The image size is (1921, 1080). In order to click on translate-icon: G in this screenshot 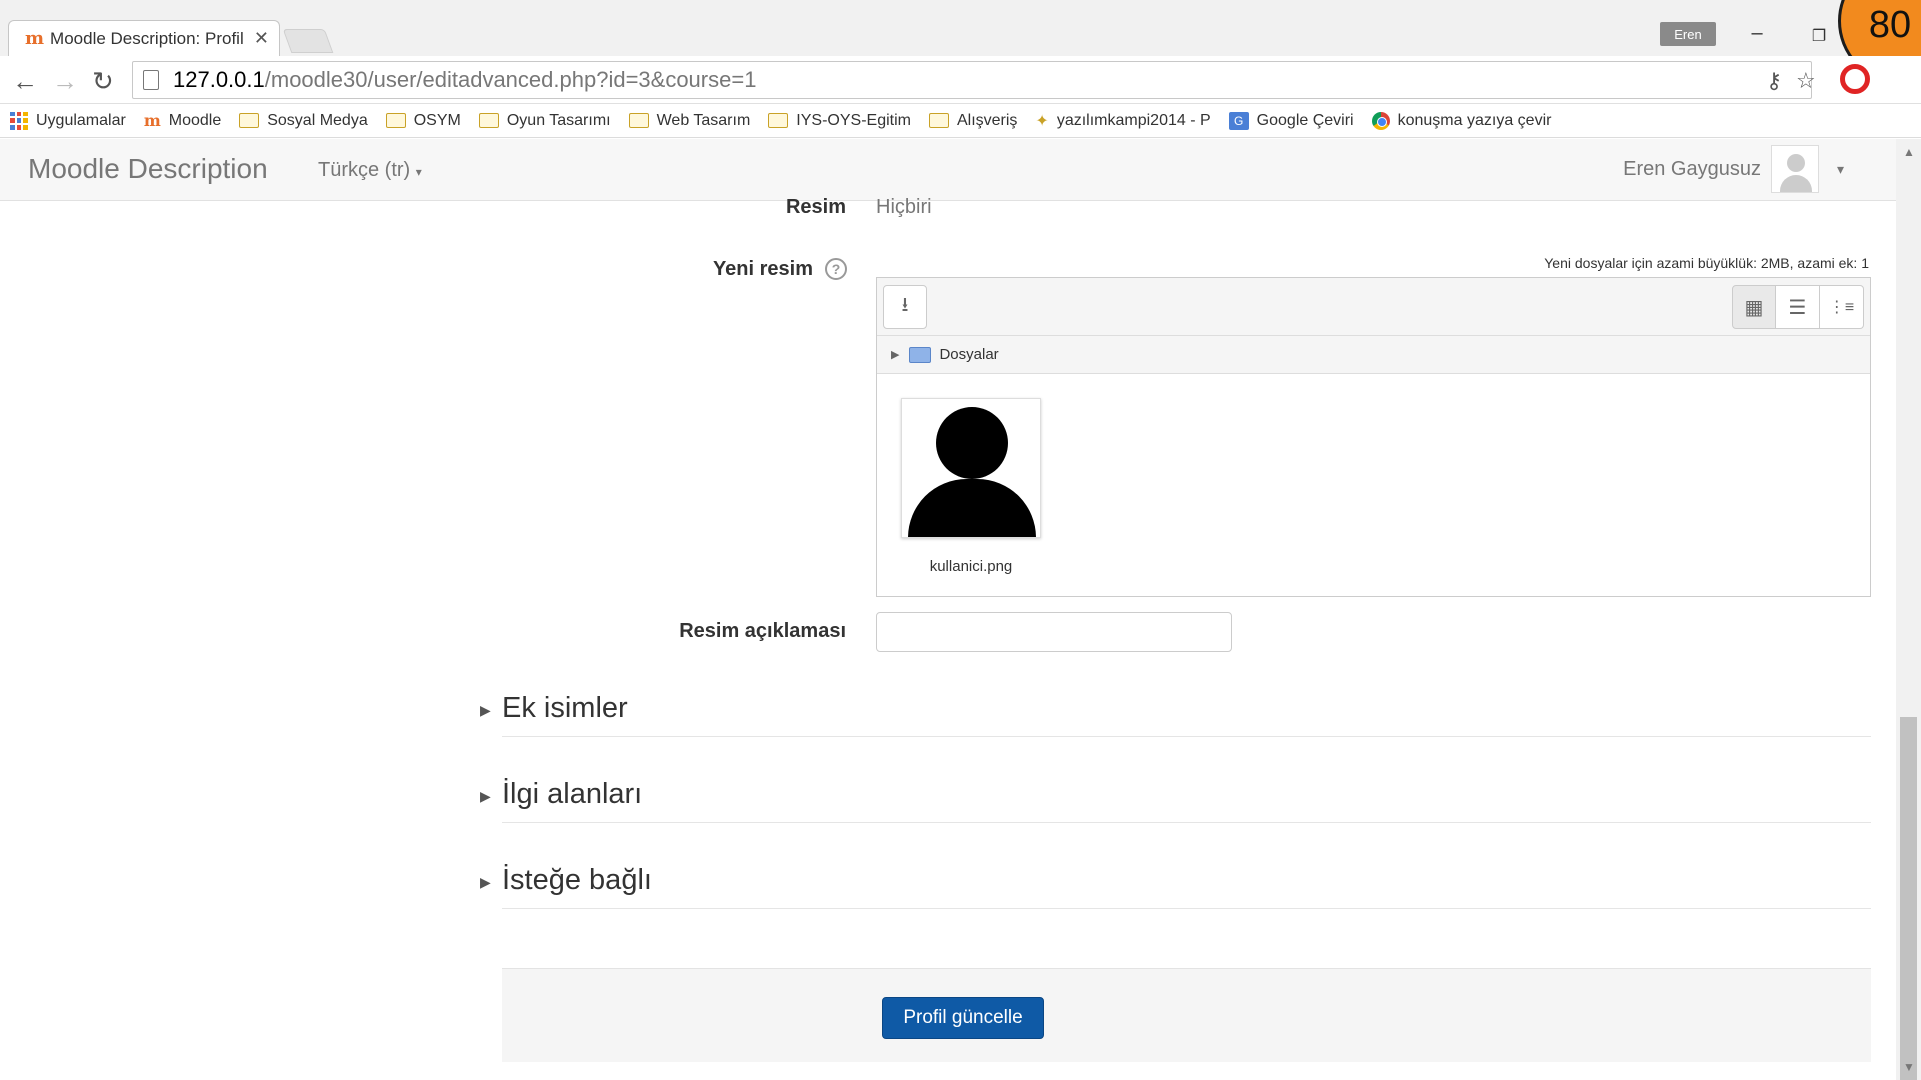, I will do `click(1238, 120)`.